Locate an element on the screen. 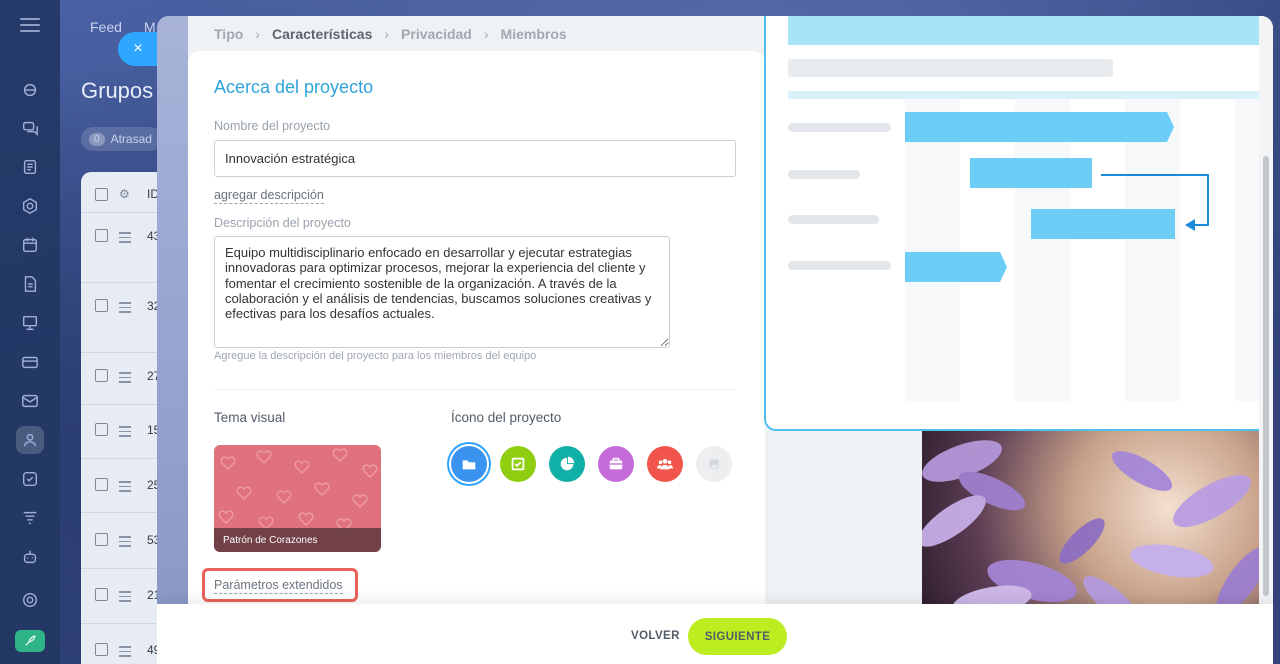 The width and height of the screenshot is (1280, 664). scrollbar is located at coordinates (1266, 316).